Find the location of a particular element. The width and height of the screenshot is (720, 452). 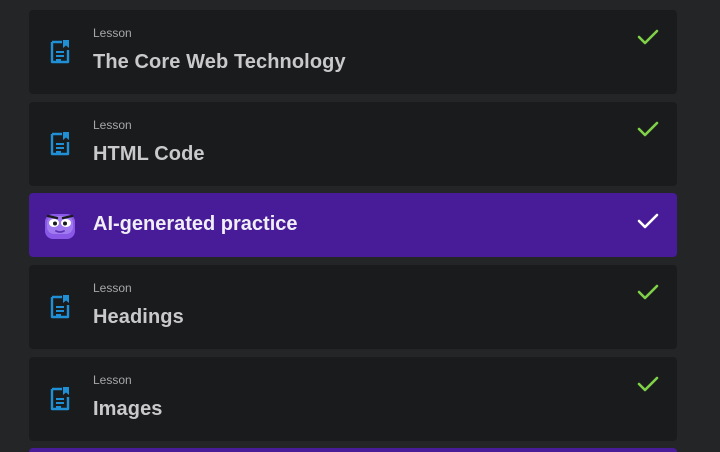

ai-practice-item: AI-generated practice is located at coordinates (353, 225).